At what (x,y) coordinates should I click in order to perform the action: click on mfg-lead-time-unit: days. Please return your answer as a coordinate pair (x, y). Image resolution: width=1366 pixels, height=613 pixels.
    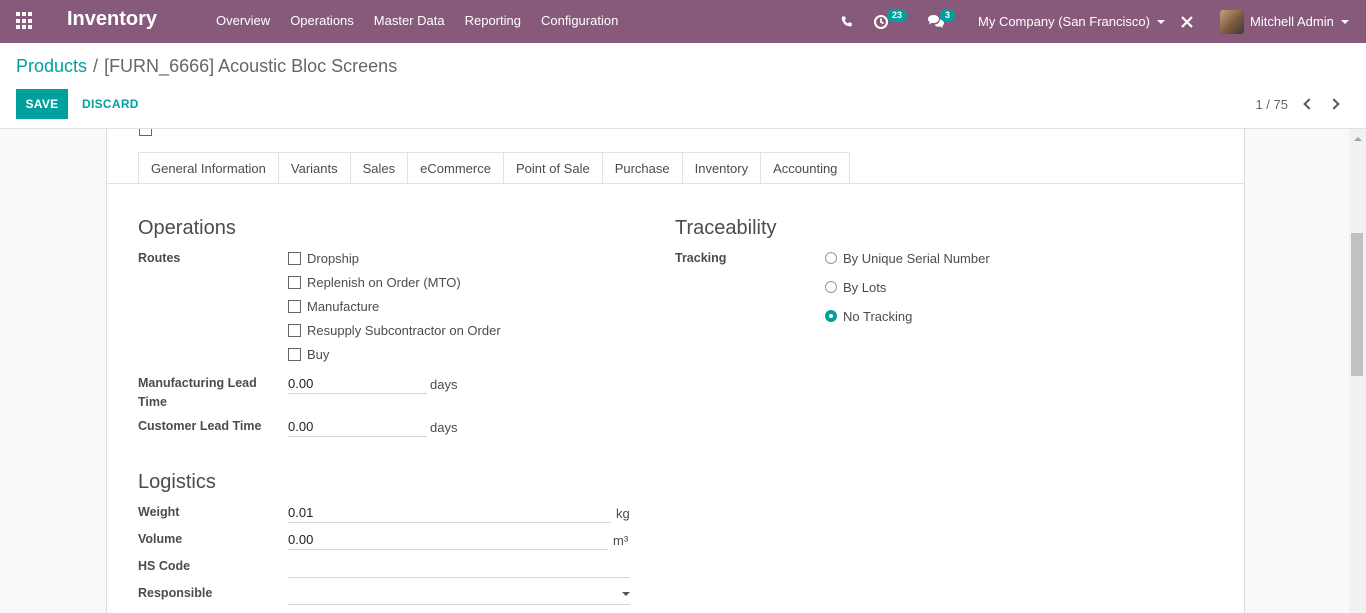
    Looking at the image, I should click on (444, 384).